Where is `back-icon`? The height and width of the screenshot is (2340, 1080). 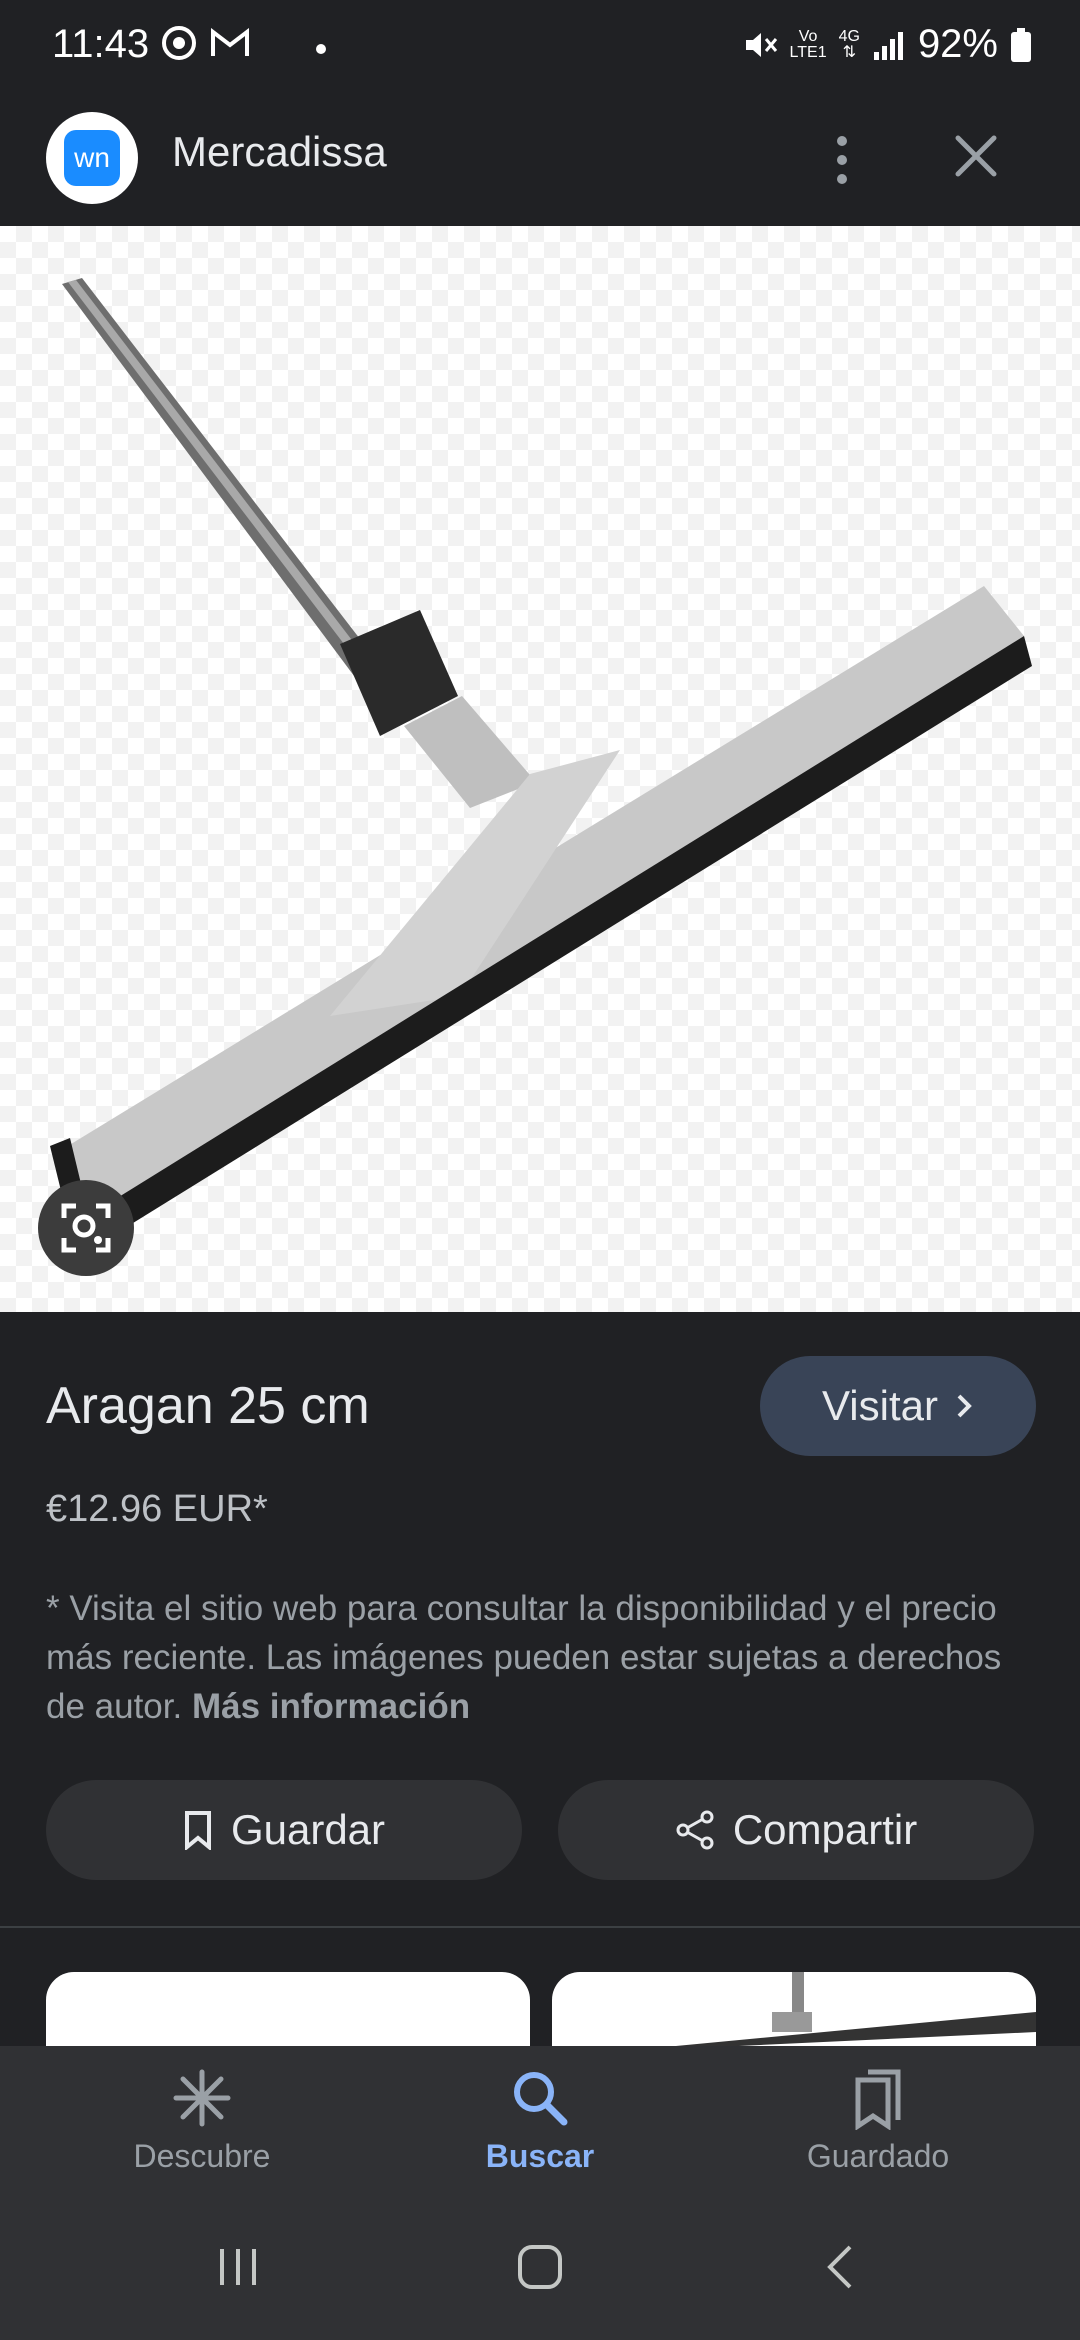 back-icon is located at coordinates (839, 2267).